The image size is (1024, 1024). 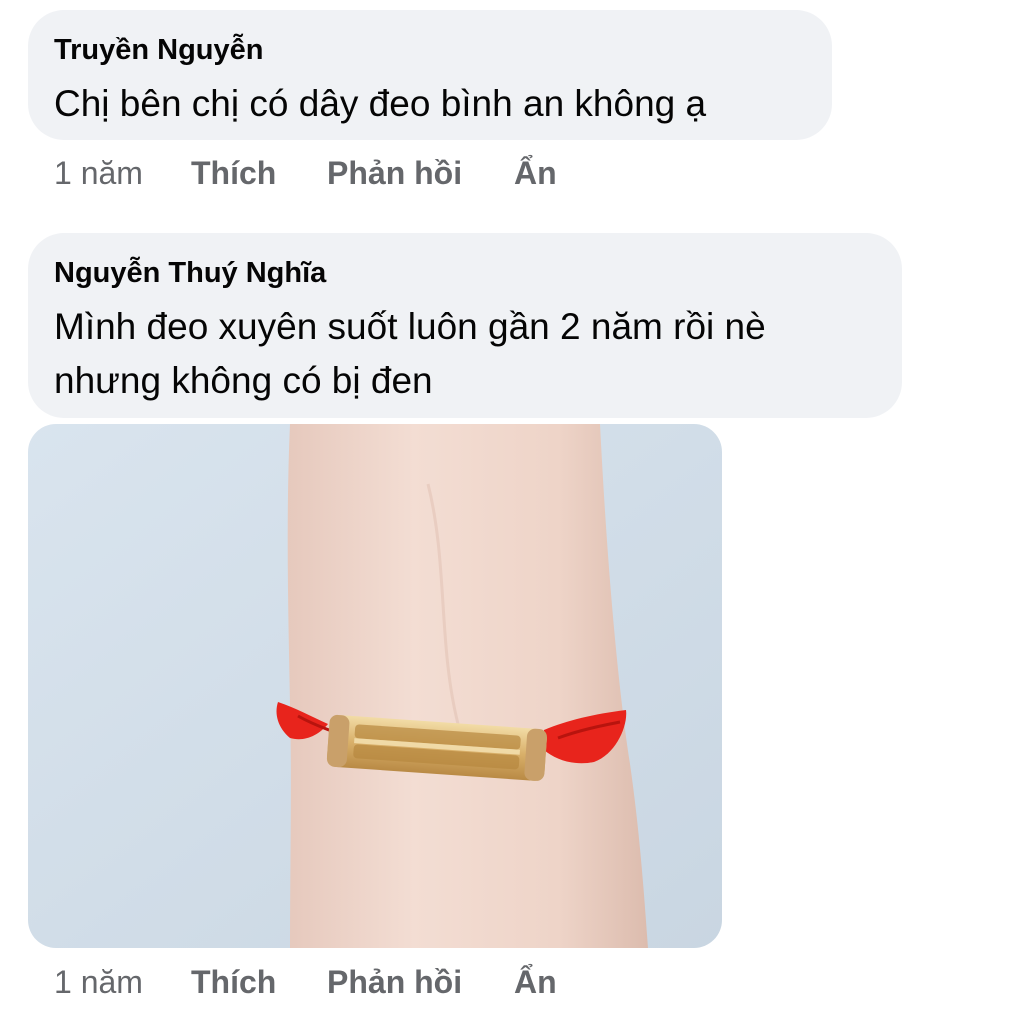 I want to click on comment-text-line: nhưng không có bị đen, so click(x=243, y=380).